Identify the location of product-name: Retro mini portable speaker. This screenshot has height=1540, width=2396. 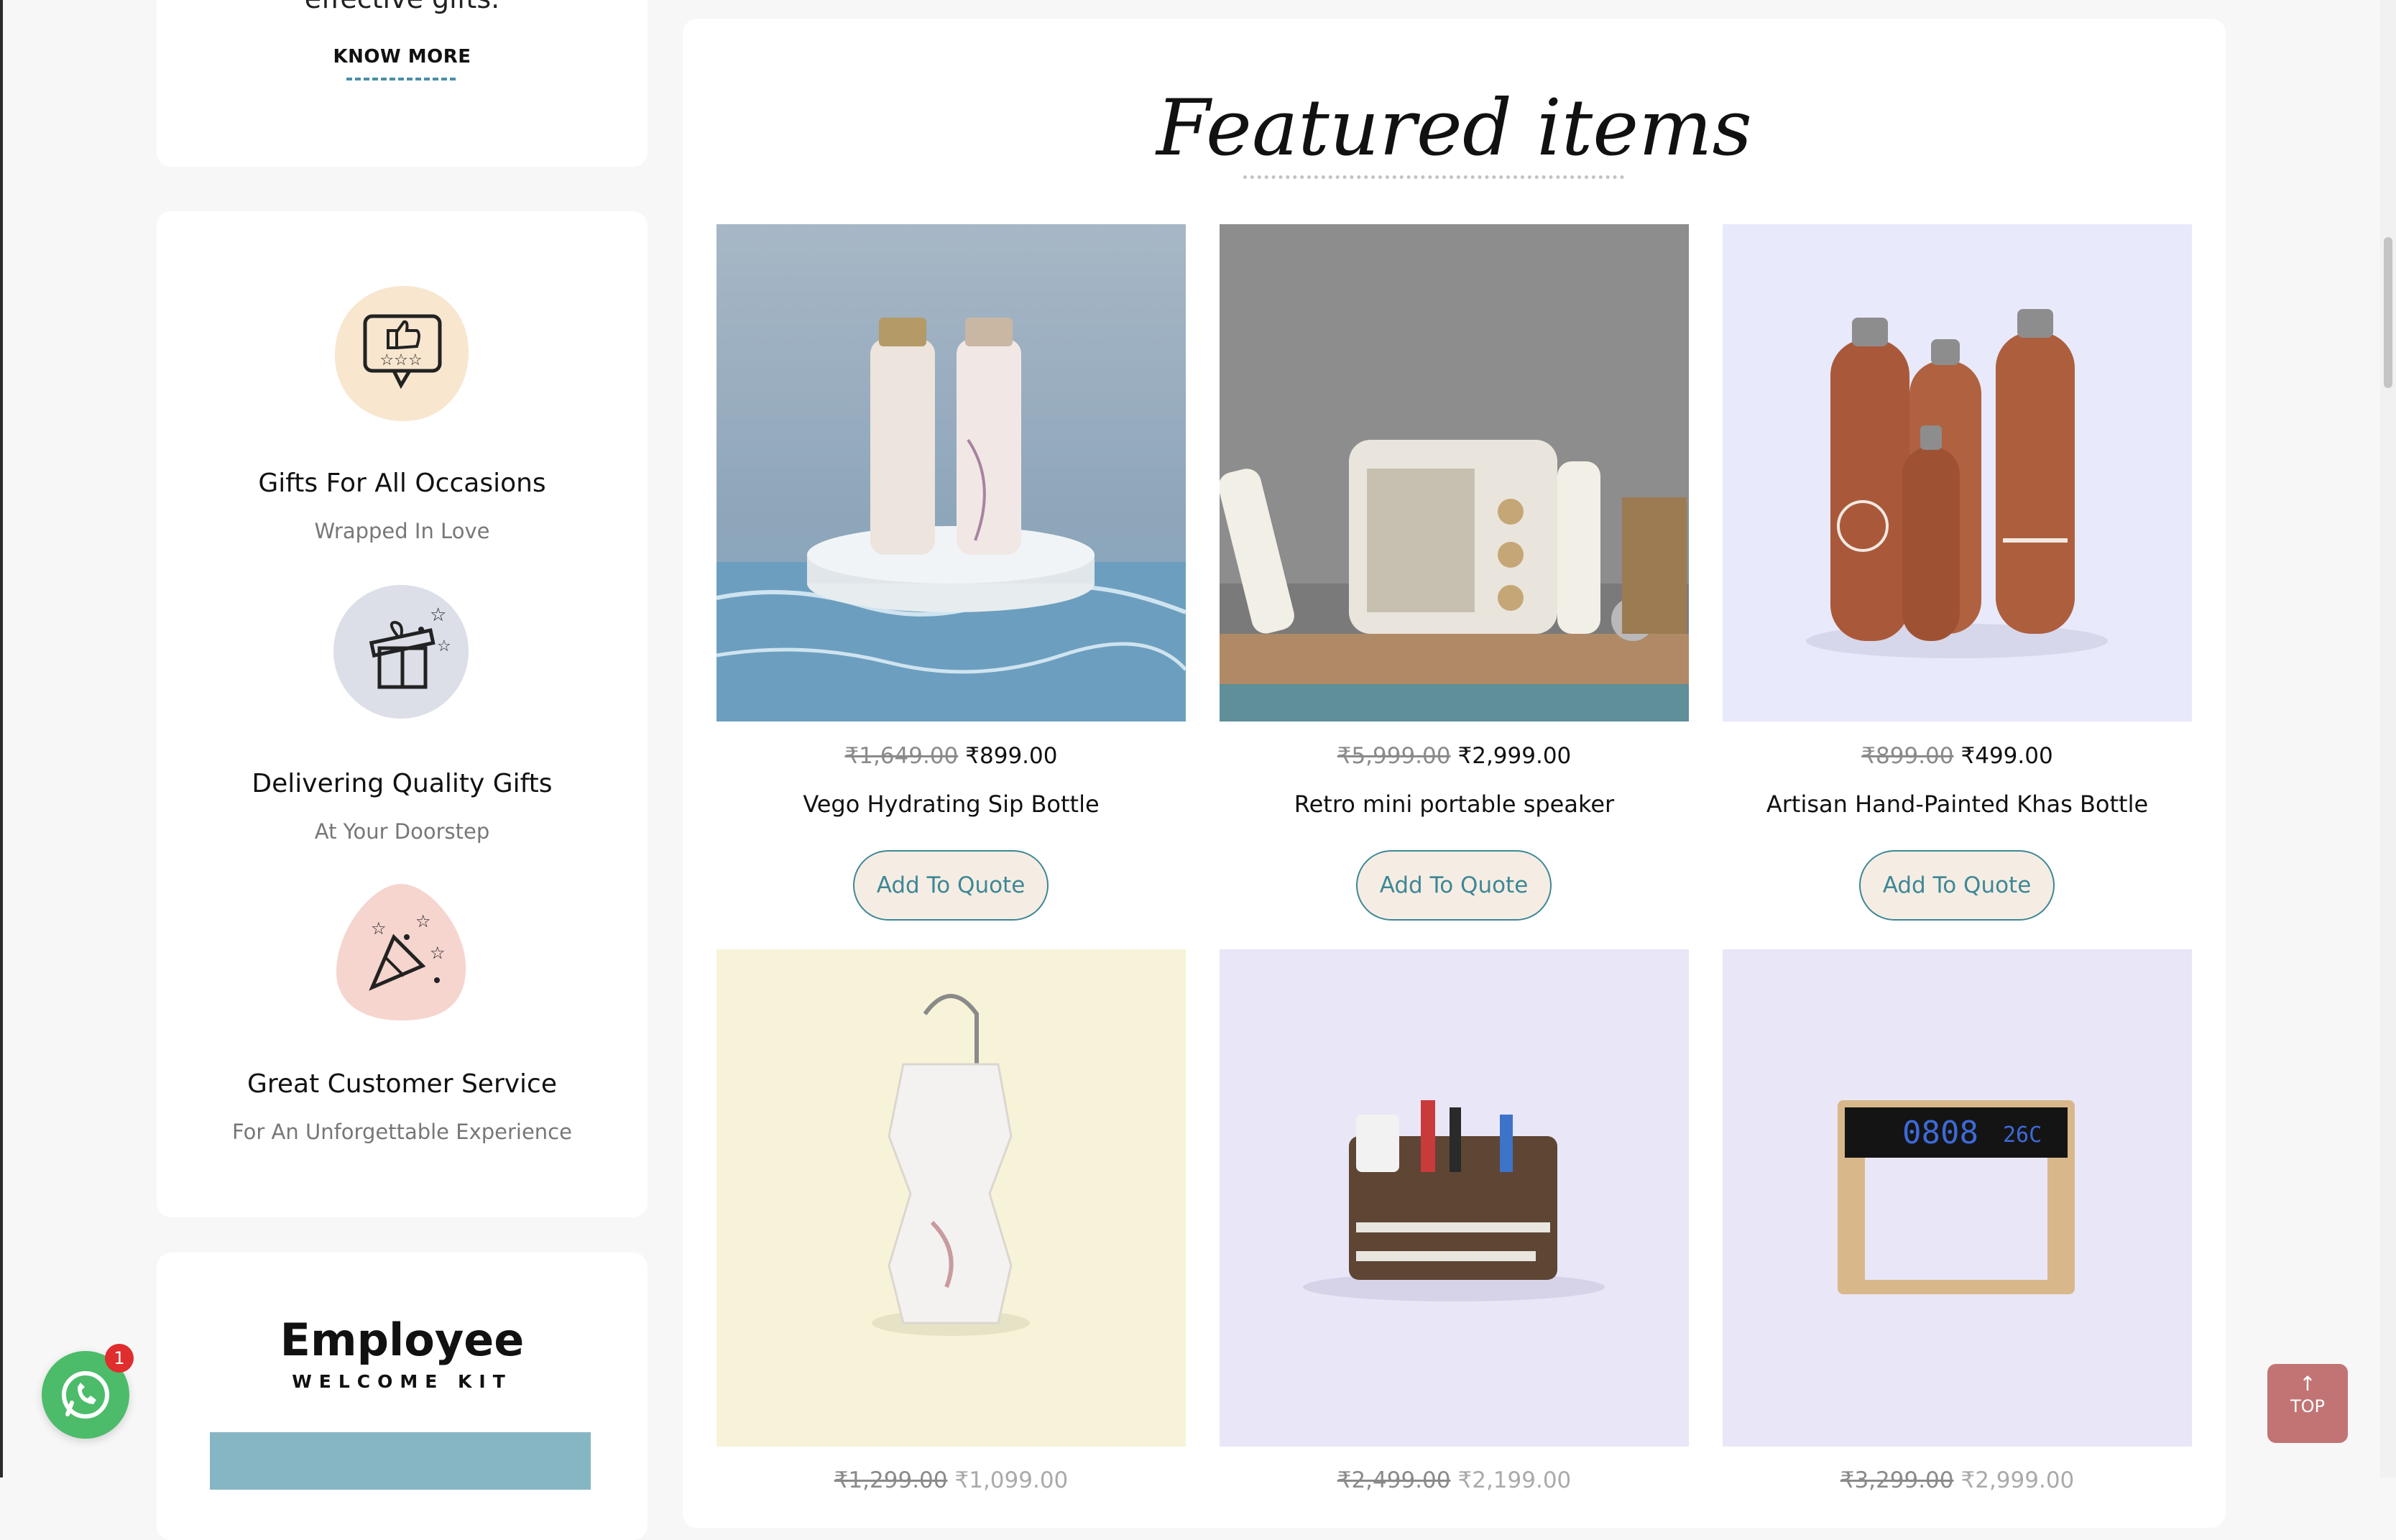
(1454, 804).